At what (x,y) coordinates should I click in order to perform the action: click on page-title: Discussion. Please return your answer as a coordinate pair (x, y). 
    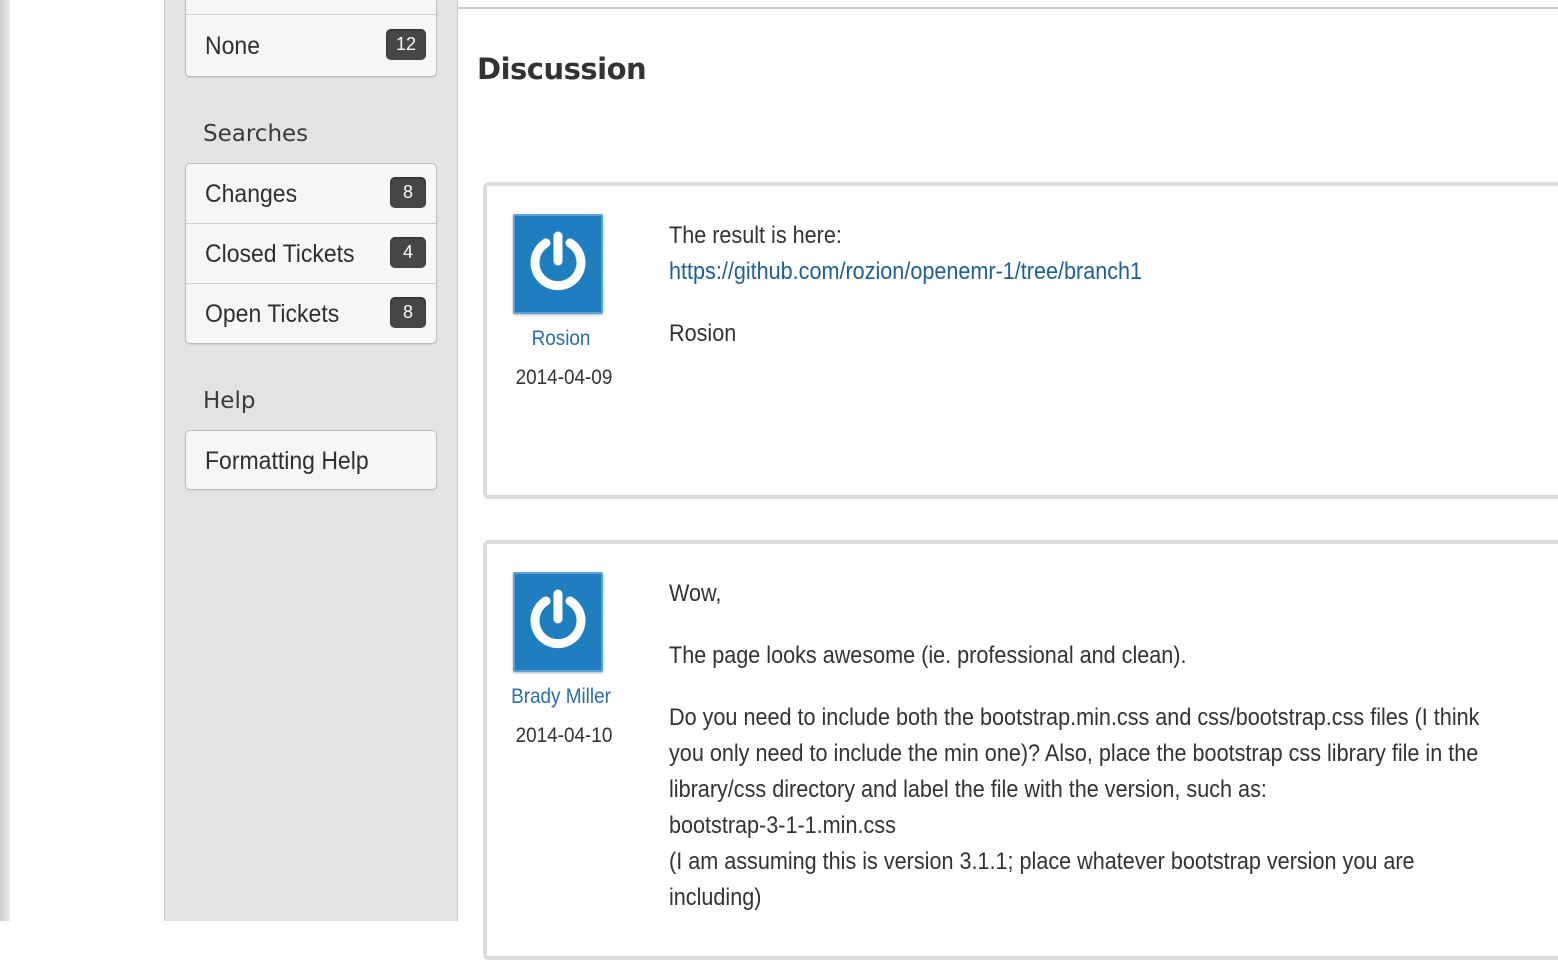
    Looking at the image, I should click on (562, 69).